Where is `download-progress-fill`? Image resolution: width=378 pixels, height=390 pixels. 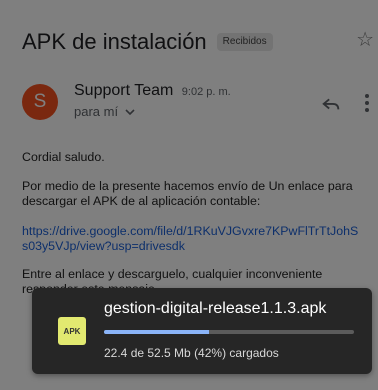
download-progress-fill is located at coordinates (156, 332).